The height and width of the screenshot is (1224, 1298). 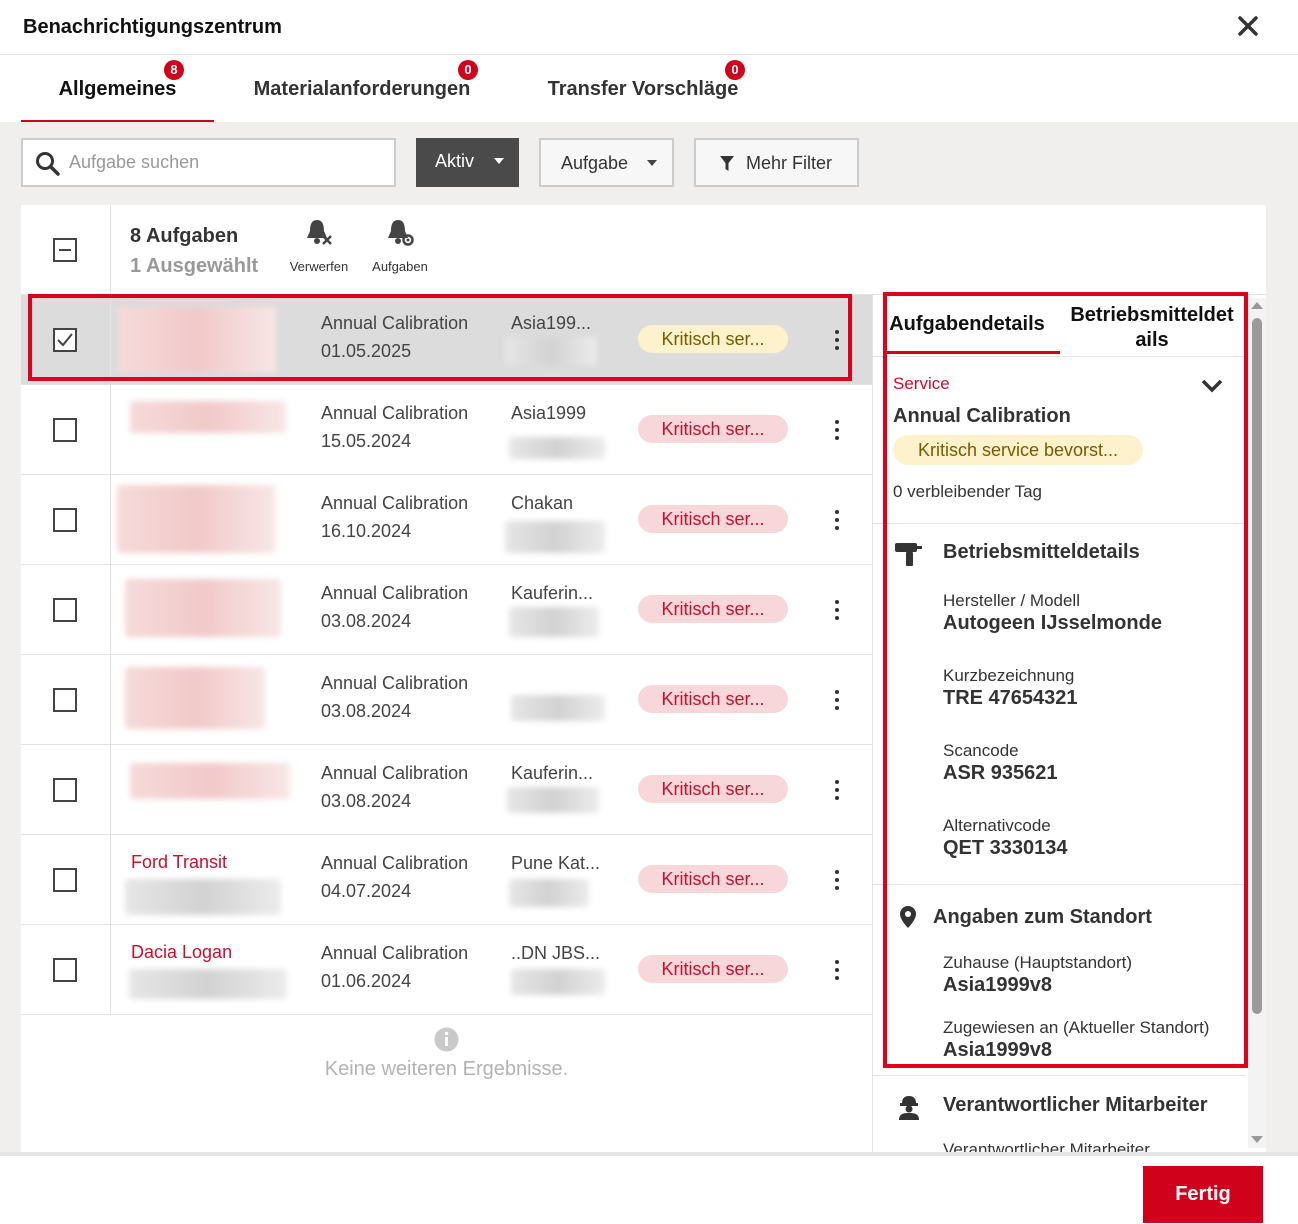 What do you see at coordinates (967, 324) in the screenshot?
I see `tab-task-details: Aufgabendetails` at bounding box center [967, 324].